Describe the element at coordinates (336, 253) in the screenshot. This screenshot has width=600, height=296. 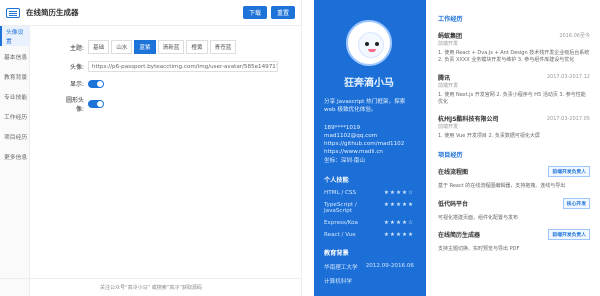
I see `education-title: 教育背景` at that location.